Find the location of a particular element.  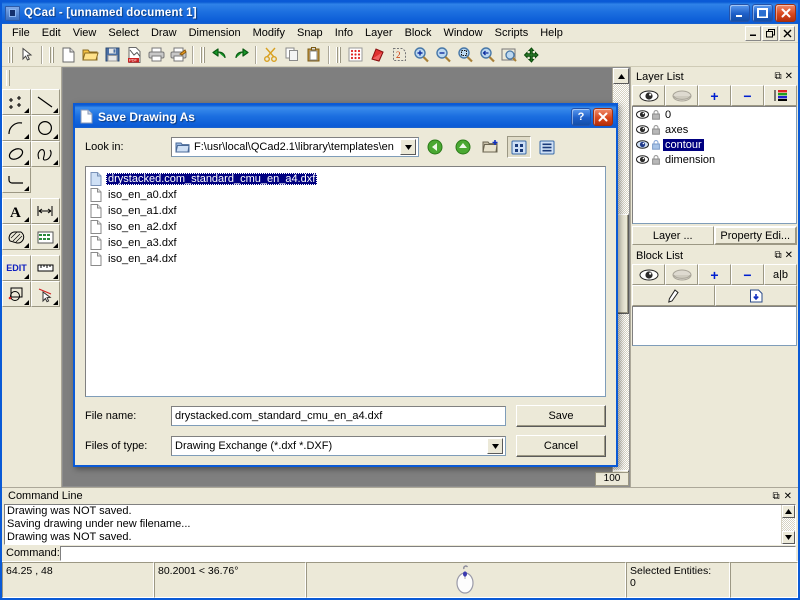

mdi-close-button is located at coordinates (787, 33).